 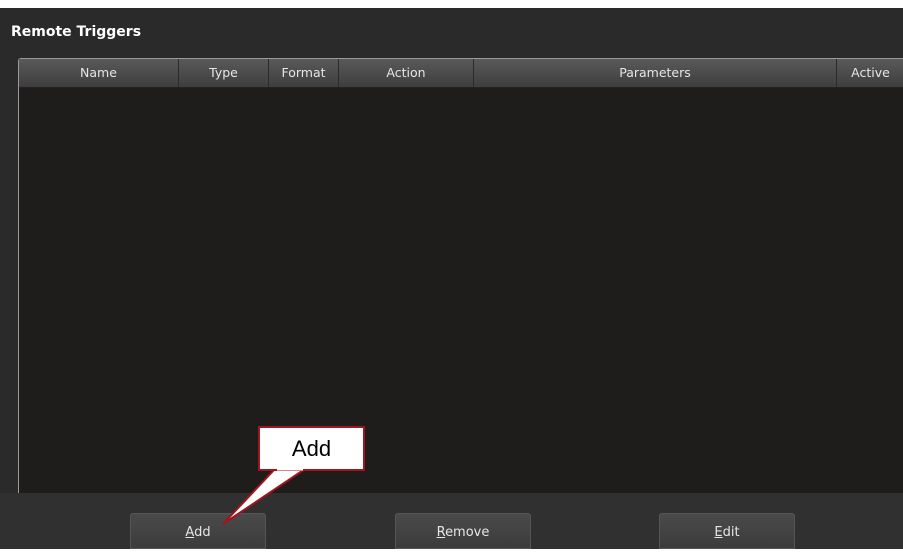 I want to click on panel-title: Remote Triggers, so click(x=76, y=32).